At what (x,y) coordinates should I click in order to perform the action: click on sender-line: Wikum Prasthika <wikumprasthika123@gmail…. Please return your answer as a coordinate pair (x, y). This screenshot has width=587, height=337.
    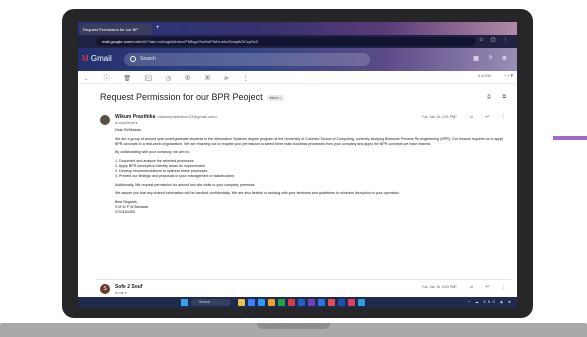
    Looking at the image, I should click on (166, 117).